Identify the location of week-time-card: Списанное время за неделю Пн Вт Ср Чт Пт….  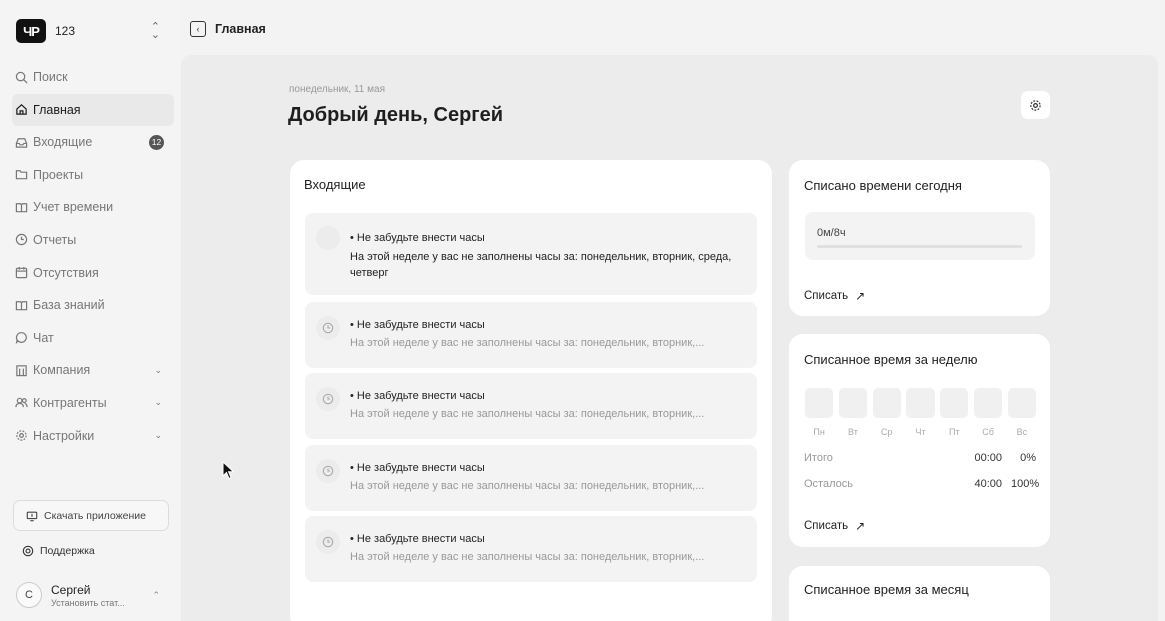
(919, 440).